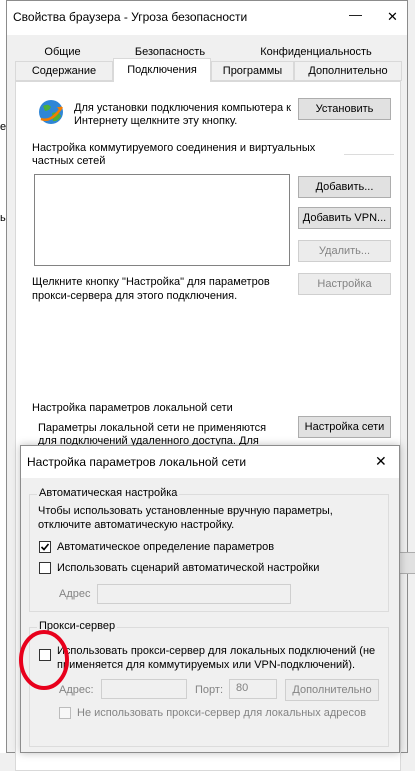  I want to click on background-text-fragment: ь, so click(3, 218).